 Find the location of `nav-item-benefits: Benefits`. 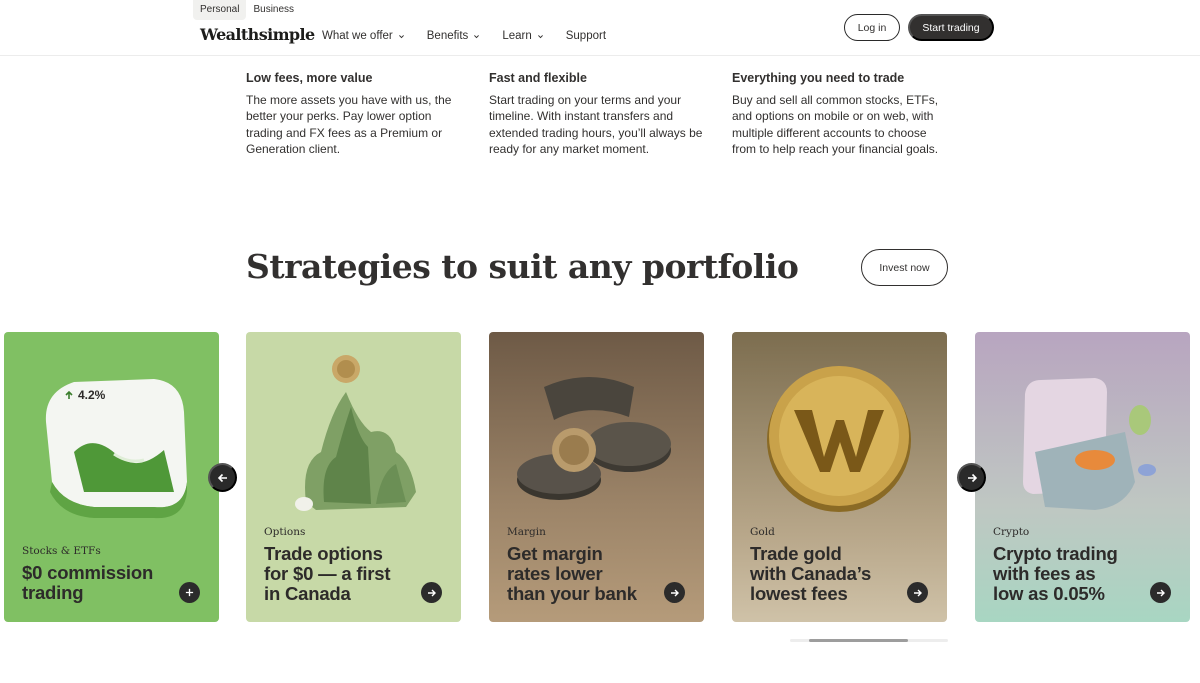

nav-item-benefits: Benefits is located at coordinates (454, 36).